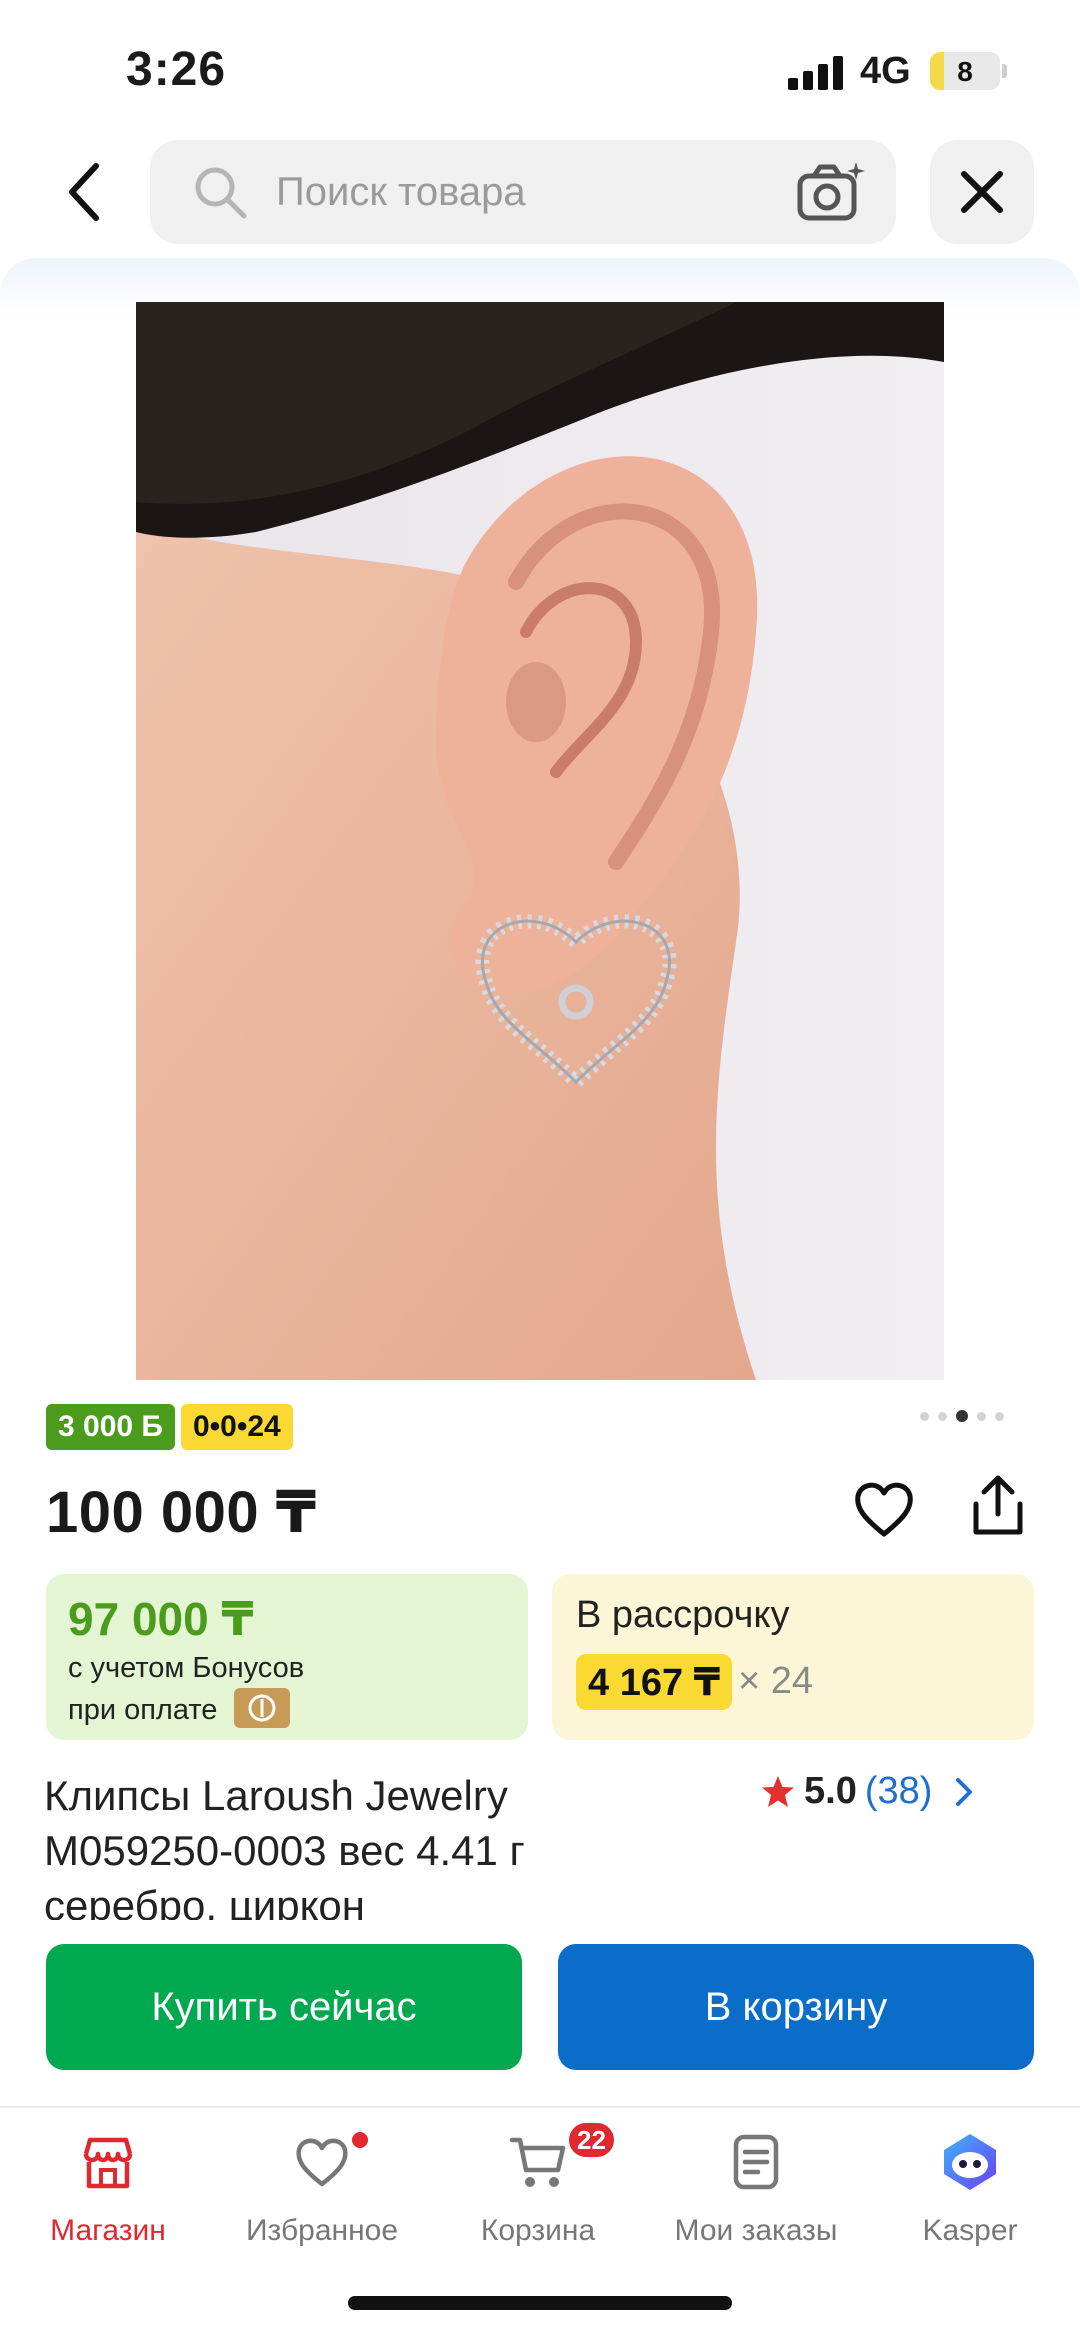 This screenshot has width=1080, height=2337. Describe the element at coordinates (322, 2162) in the screenshot. I see `heart-icon` at that location.